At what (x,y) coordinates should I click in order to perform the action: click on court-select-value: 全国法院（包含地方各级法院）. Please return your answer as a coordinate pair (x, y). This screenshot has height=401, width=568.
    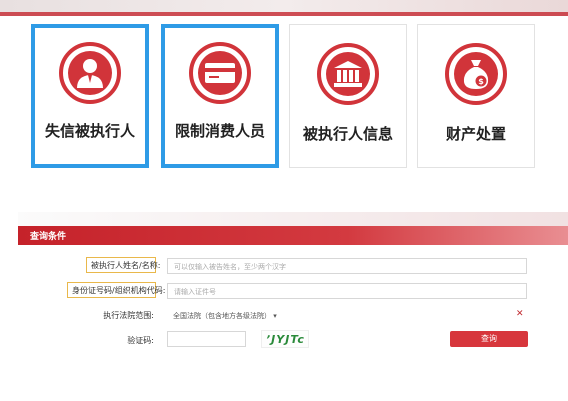
    Looking at the image, I should click on (222, 316).